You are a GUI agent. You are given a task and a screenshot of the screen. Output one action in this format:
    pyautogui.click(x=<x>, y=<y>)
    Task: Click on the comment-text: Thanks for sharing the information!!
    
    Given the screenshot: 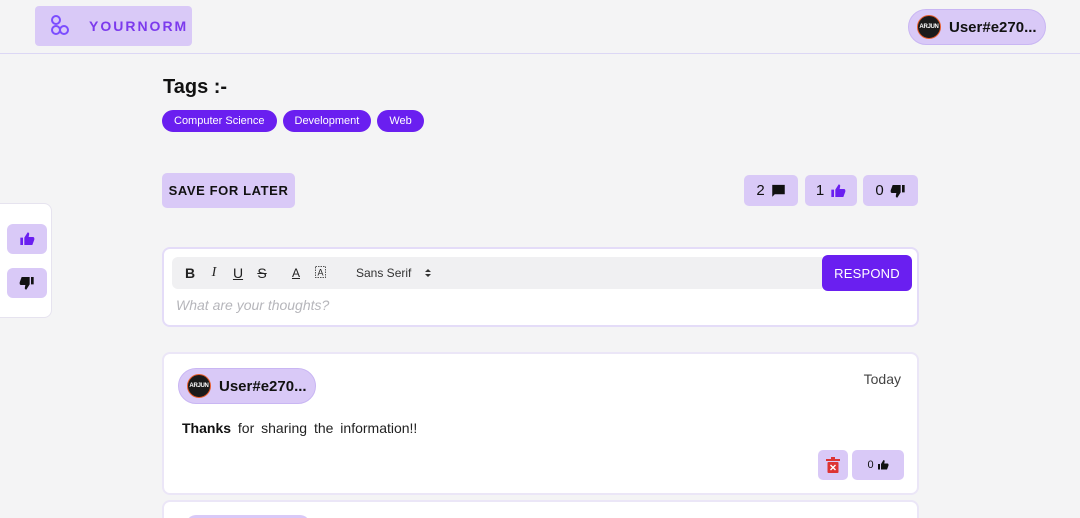 What is the action you would take?
    pyautogui.click(x=299, y=428)
    